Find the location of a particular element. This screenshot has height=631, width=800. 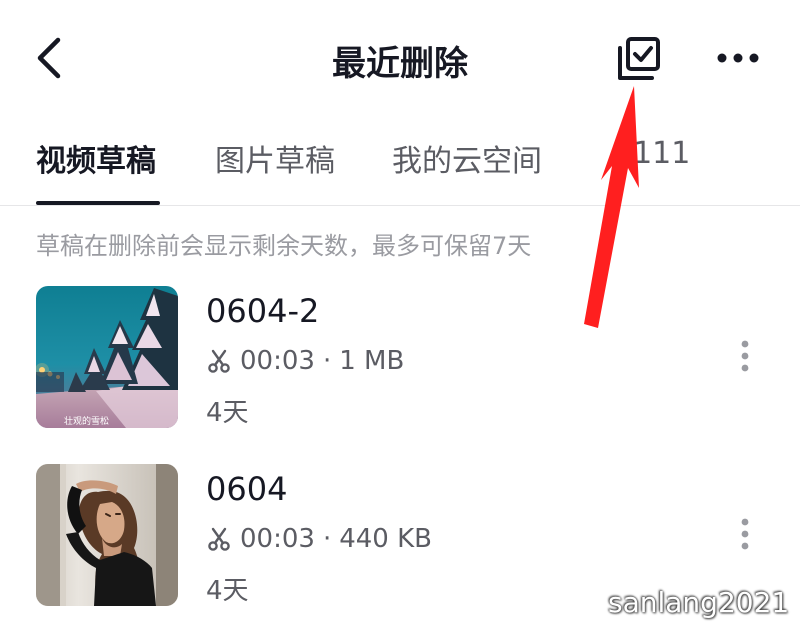

snowy-pine-trees-image: 壮观的雪松 is located at coordinates (107, 357).